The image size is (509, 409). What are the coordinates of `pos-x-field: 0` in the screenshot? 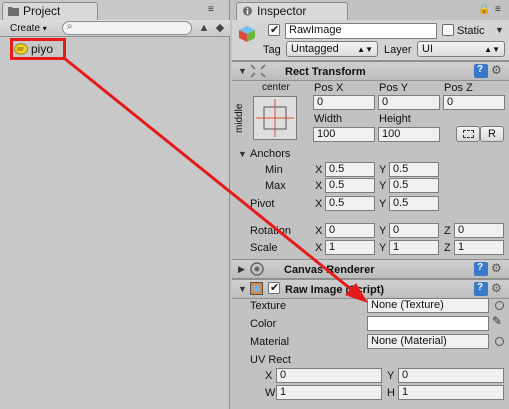 It's located at (344, 102).